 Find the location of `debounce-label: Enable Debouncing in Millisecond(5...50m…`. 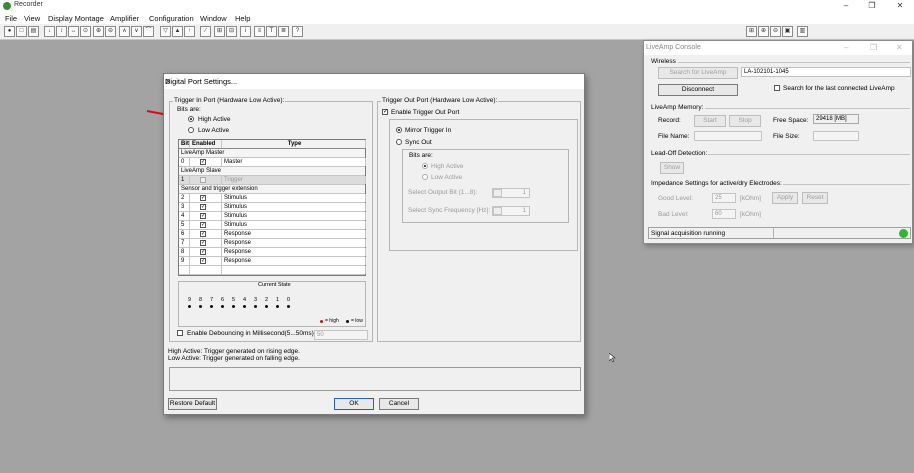

debounce-label: Enable Debouncing in Millisecond(5...50m… is located at coordinates (251, 333).